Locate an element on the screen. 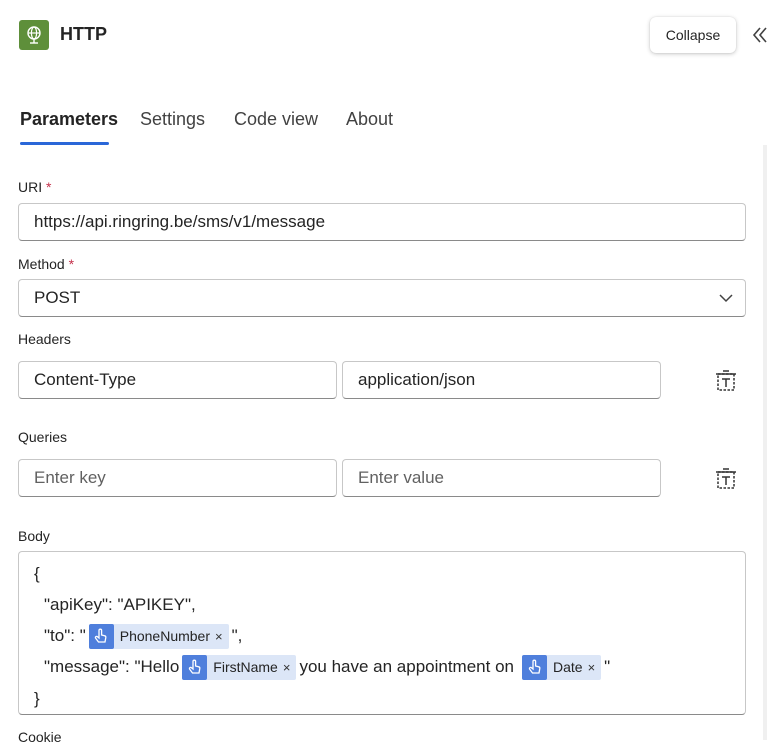 The image size is (767, 745). token-label: PhoneNumber is located at coordinates (165, 636).